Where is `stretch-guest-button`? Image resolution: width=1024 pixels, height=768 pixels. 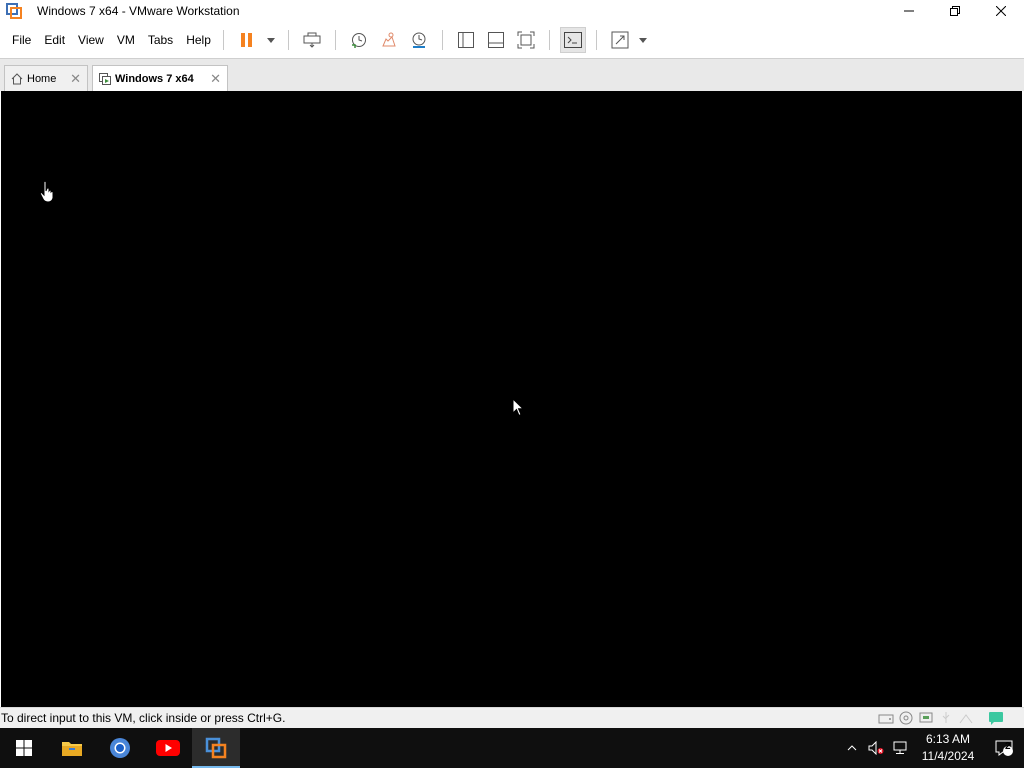
stretch-guest-button is located at coordinates (620, 40).